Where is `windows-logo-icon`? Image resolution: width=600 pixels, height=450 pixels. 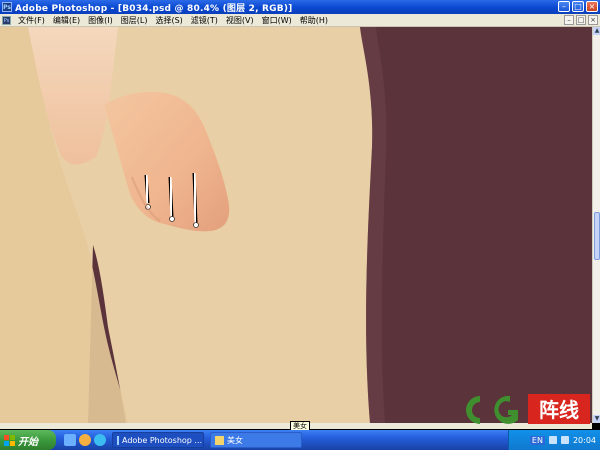 windows-logo-icon is located at coordinates (9, 440).